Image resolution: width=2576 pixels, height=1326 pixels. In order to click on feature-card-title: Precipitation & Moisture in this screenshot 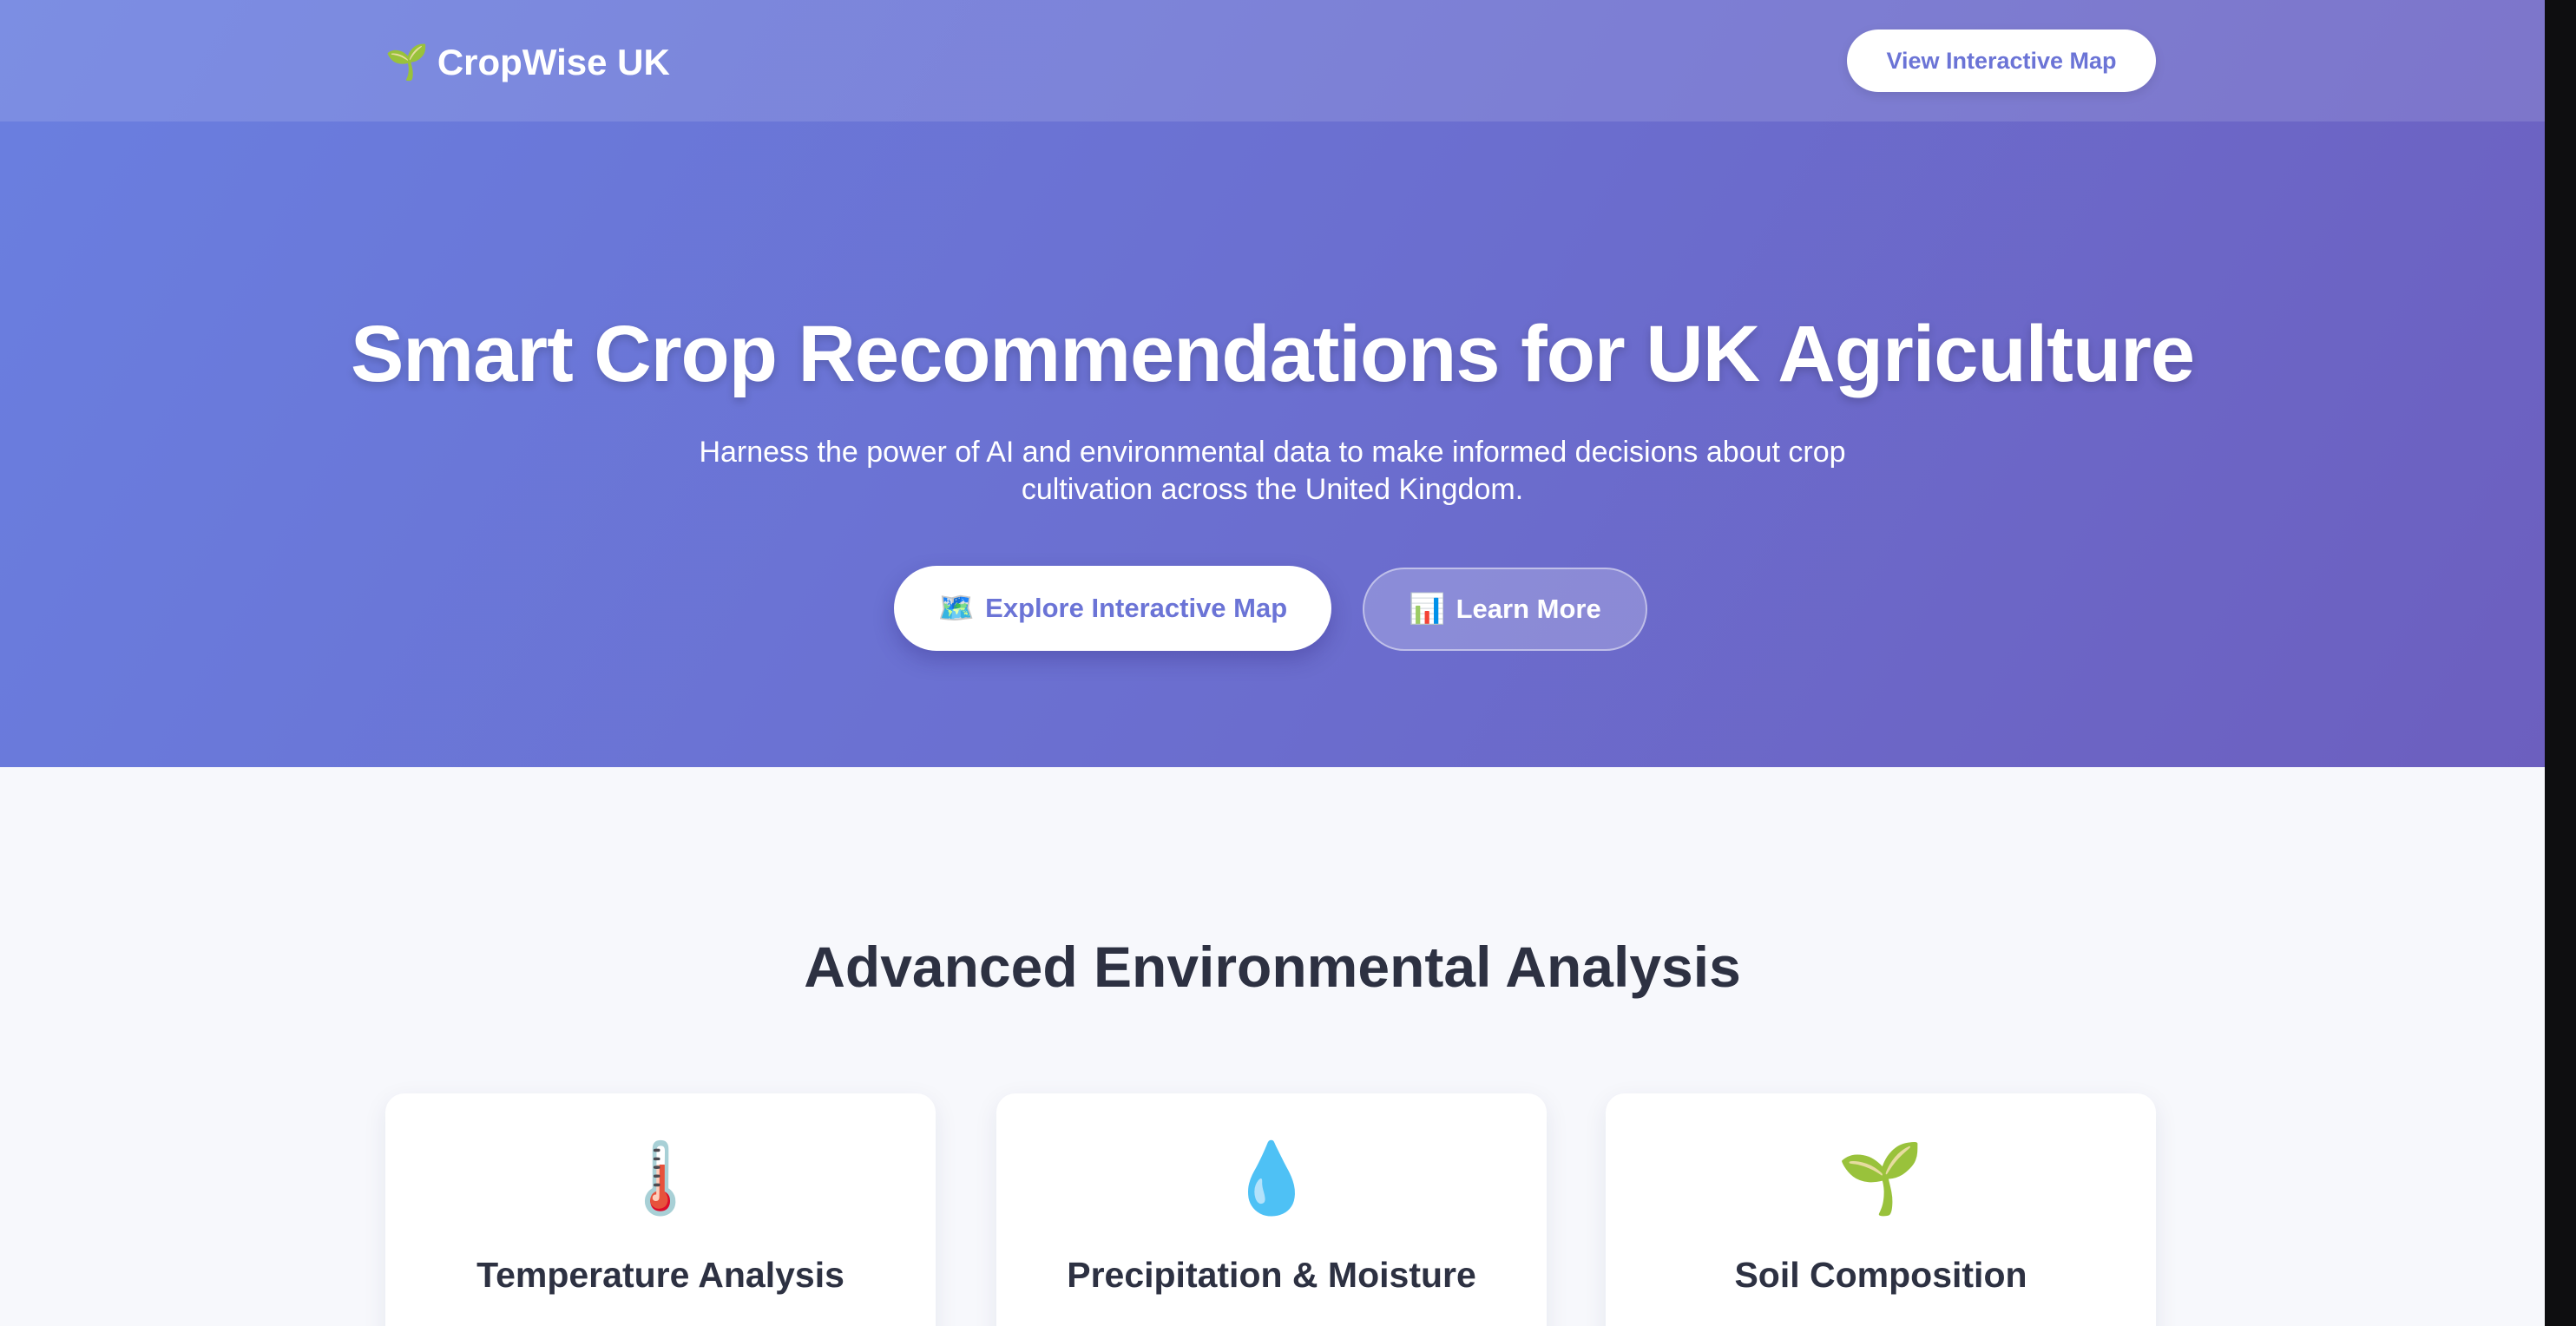, I will do `click(1271, 1275)`.